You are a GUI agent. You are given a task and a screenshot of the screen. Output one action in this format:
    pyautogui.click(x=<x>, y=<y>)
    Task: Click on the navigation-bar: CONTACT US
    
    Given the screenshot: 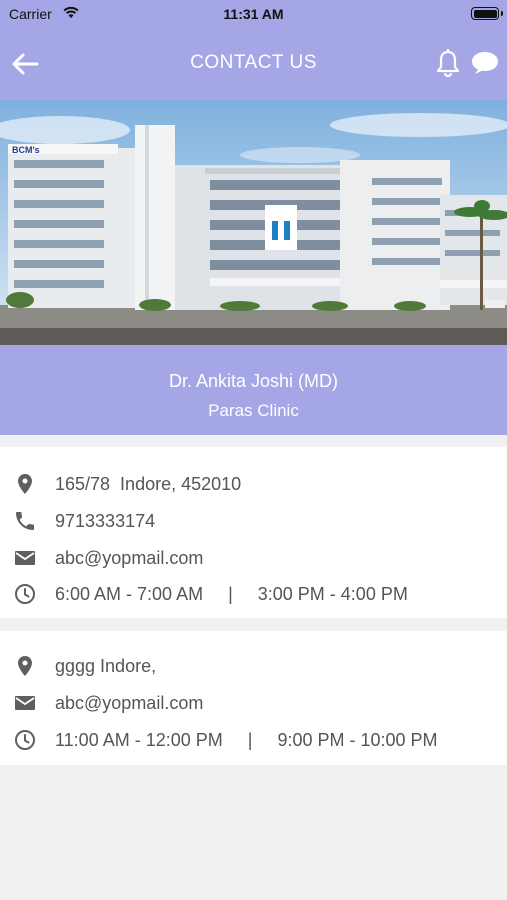 What is the action you would take?
    pyautogui.click(x=253, y=64)
    